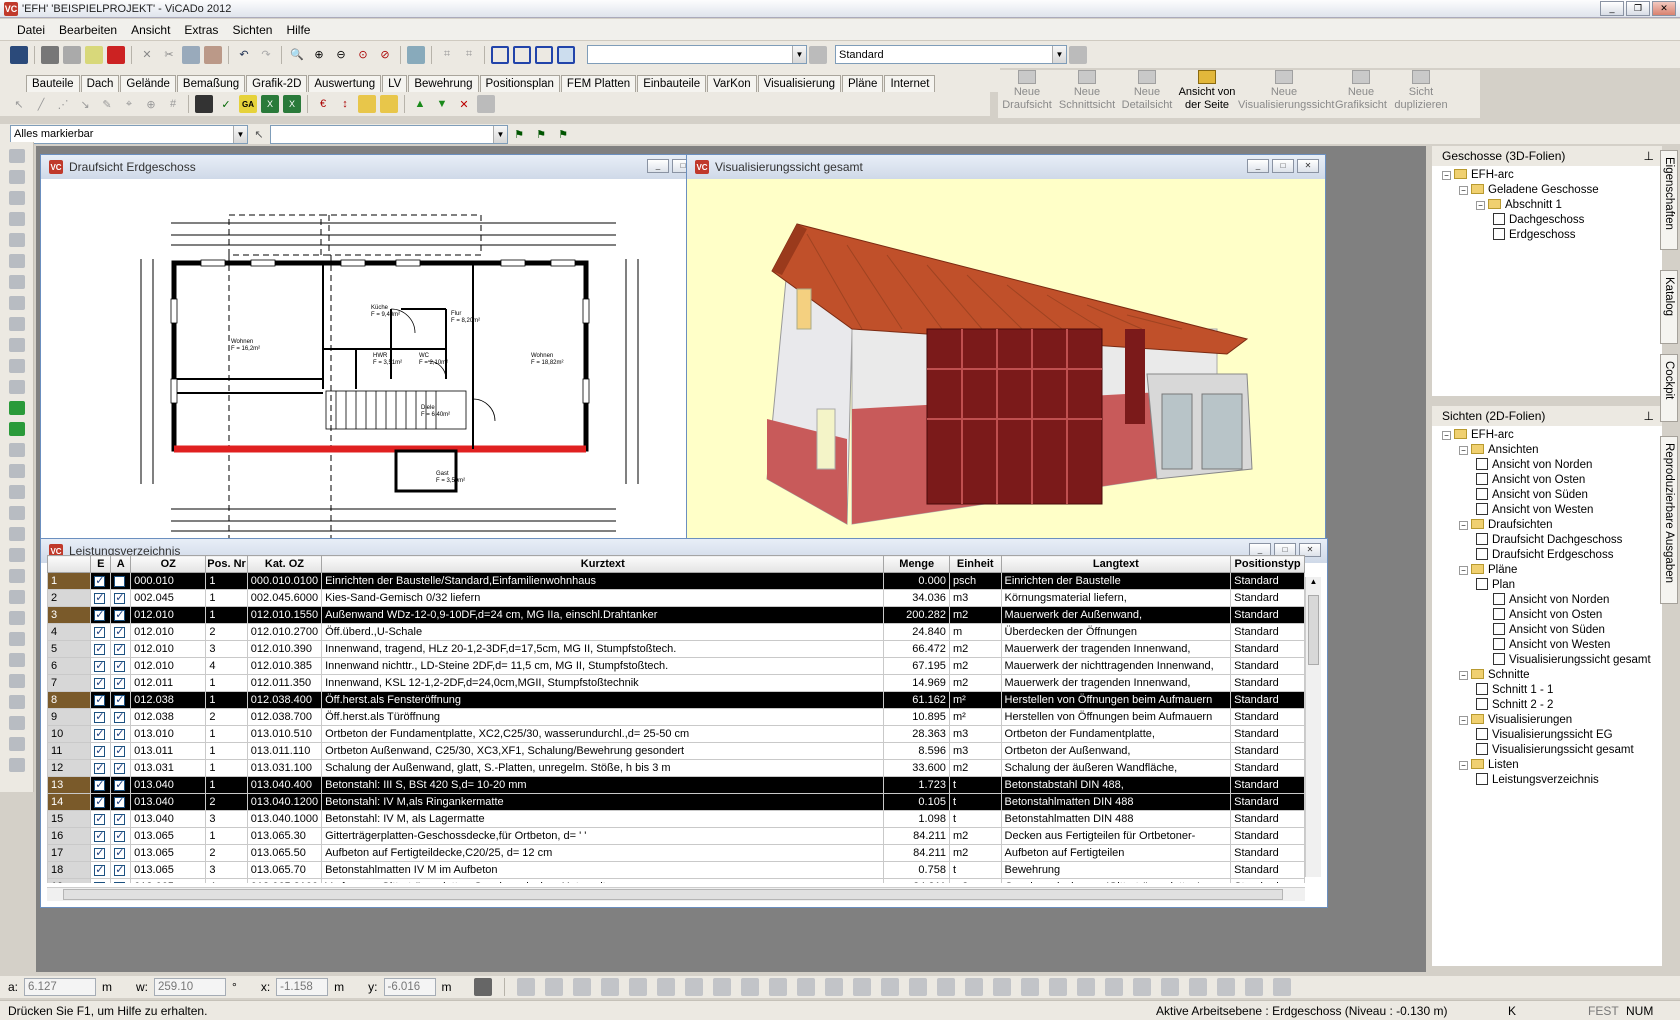 Image resolution: width=1680 pixels, height=1020 pixels. What do you see at coordinates (1207, 94) in the screenshot?
I see `view-button-3: Ansicht von der Seite` at bounding box center [1207, 94].